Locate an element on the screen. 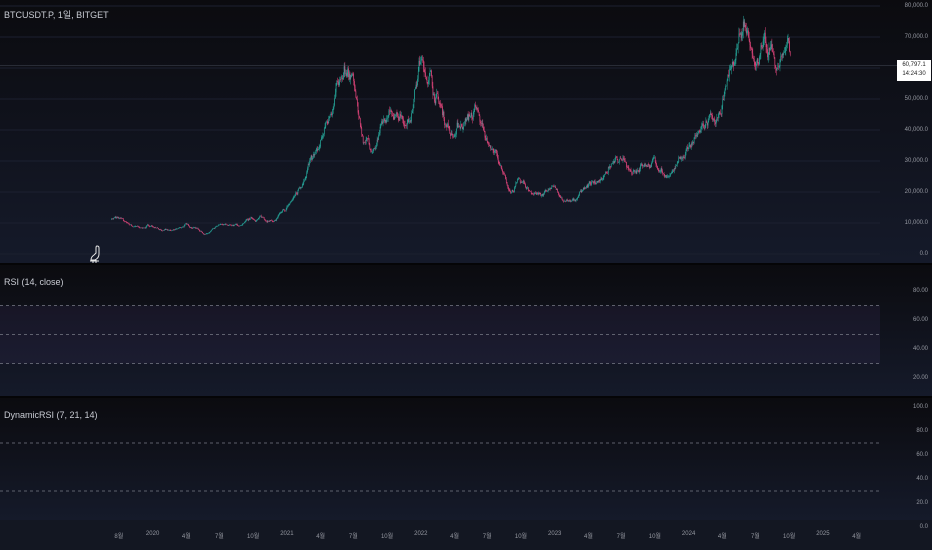 This screenshot has height=550, width=932. dynamic-rsi-tick-label: 60.0 is located at coordinates (922, 455).